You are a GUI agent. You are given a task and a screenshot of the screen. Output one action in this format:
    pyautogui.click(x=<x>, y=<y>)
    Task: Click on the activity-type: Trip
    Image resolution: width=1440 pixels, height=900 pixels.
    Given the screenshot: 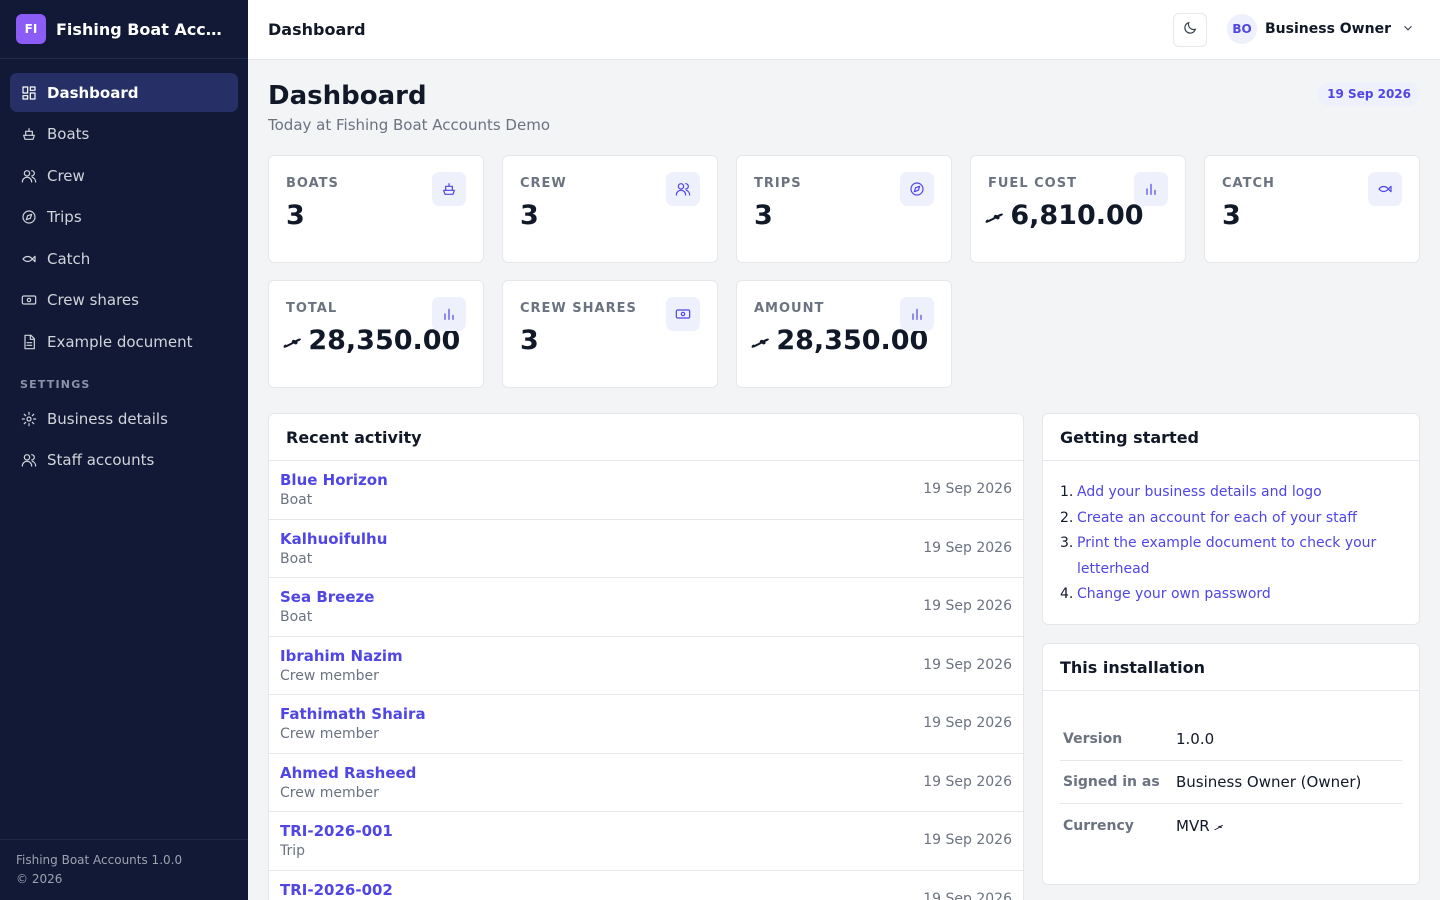 What is the action you would take?
    pyautogui.click(x=293, y=851)
    